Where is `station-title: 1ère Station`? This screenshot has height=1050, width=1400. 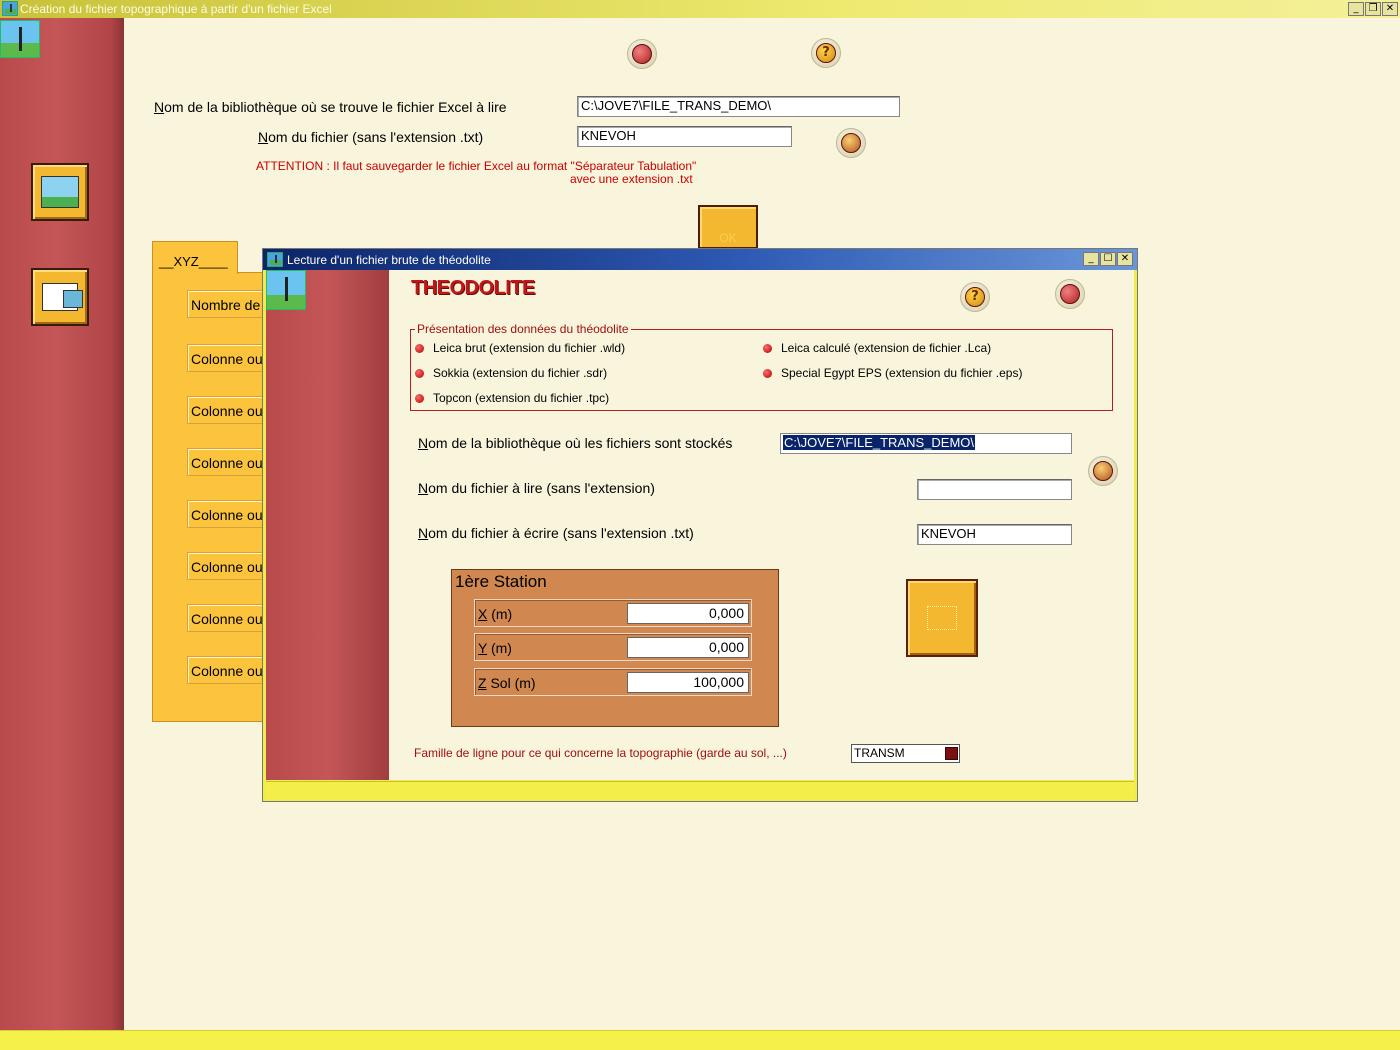 station-title: 1ère Station is located at coordinates (501, 581).